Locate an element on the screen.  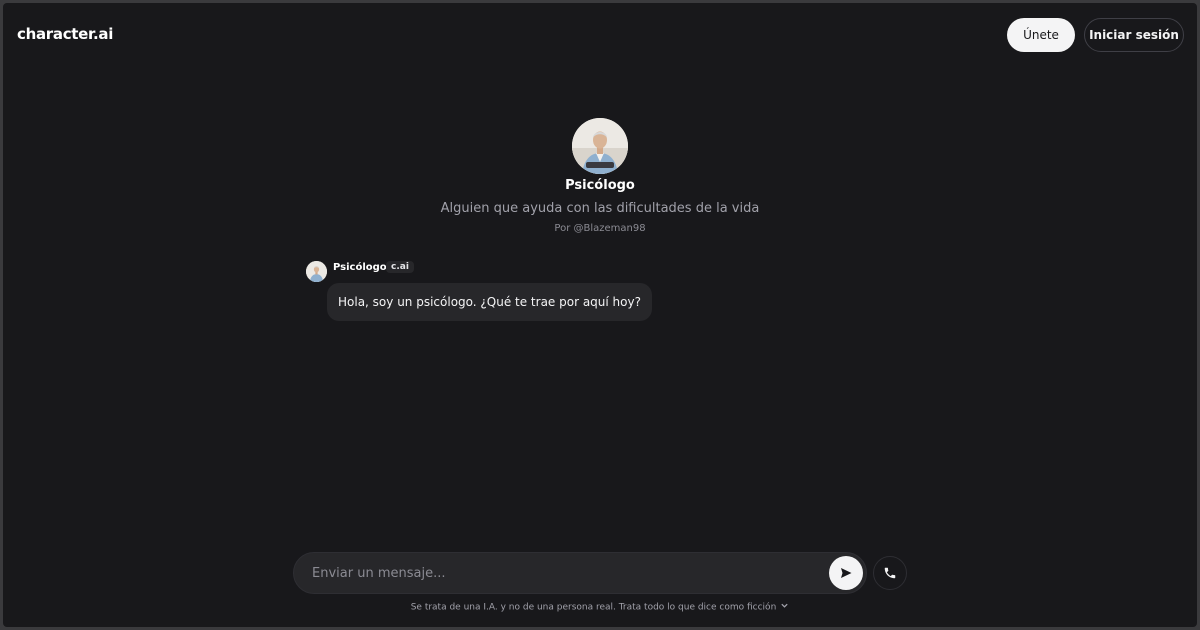
character-name: Psicólogo is located at coordinates (600, 185).